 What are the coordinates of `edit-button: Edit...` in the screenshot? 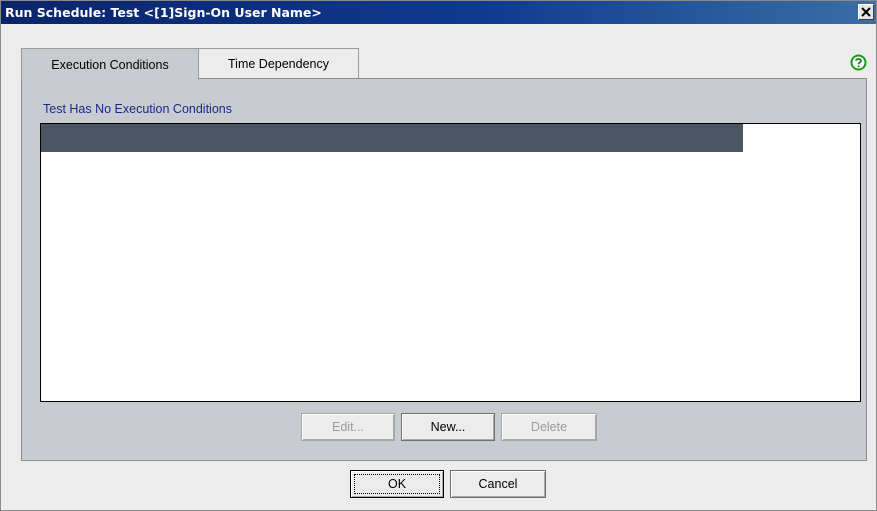 It's located at (348, 427).